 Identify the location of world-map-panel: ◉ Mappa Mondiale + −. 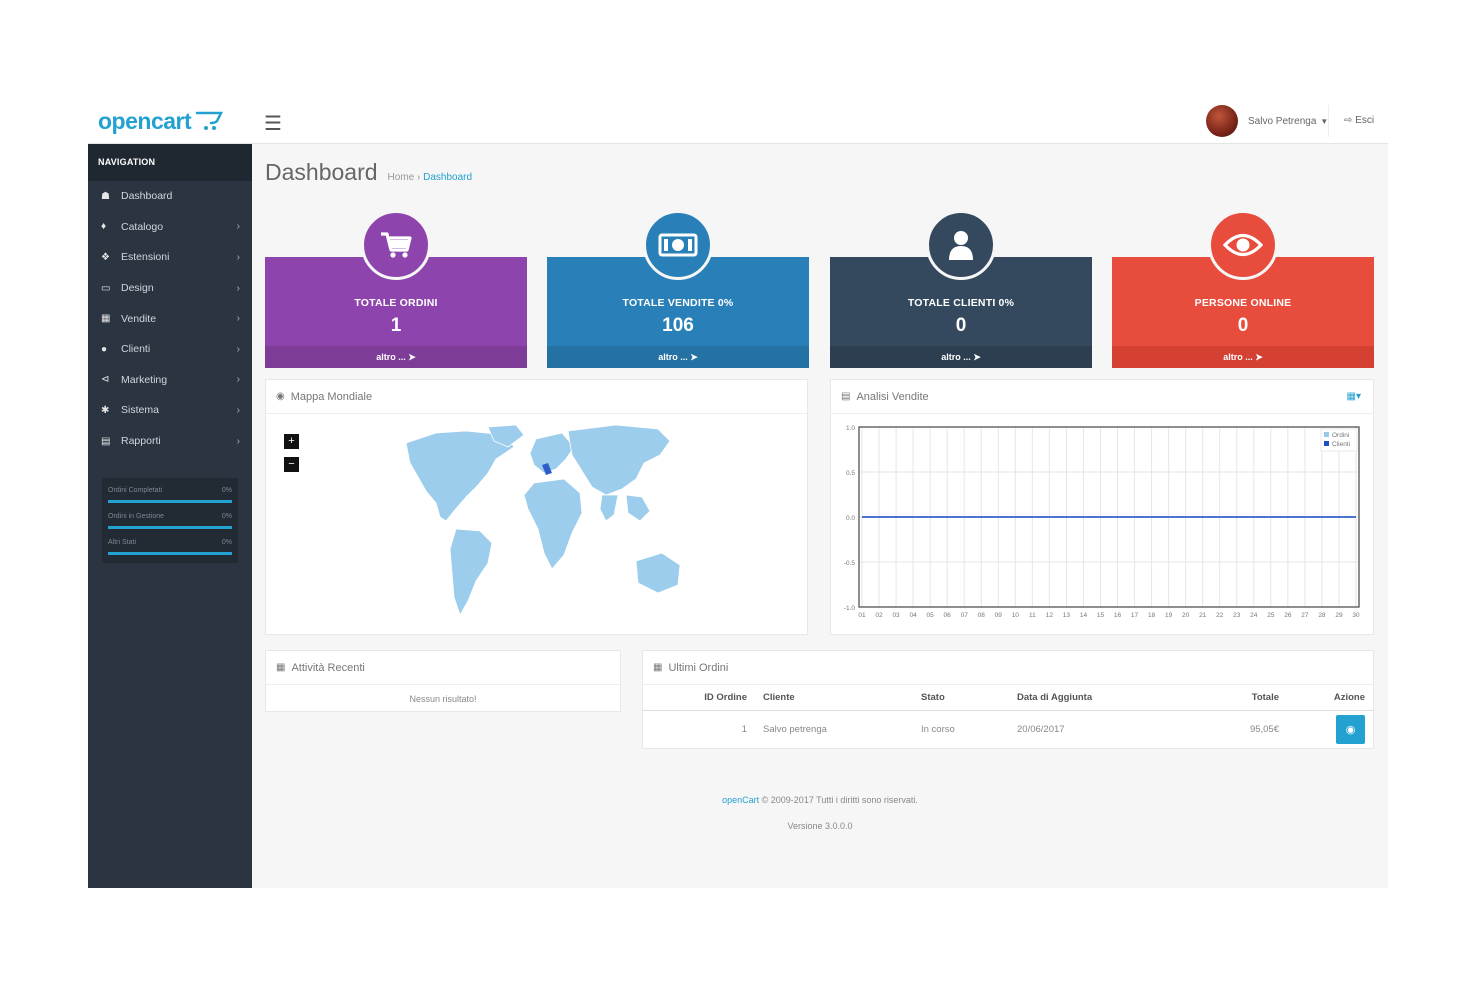
(536, 507).